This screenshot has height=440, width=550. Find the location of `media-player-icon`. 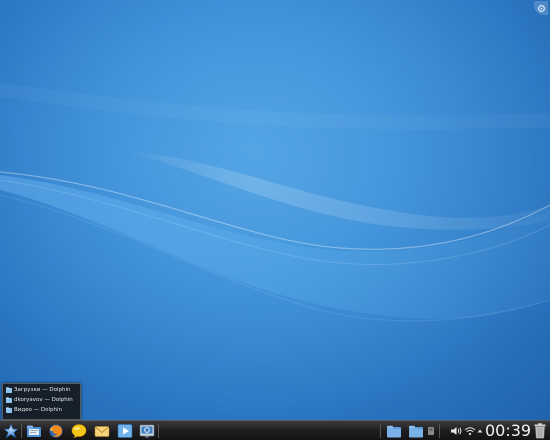

media-player-icon is located at coordinates (125, 431).